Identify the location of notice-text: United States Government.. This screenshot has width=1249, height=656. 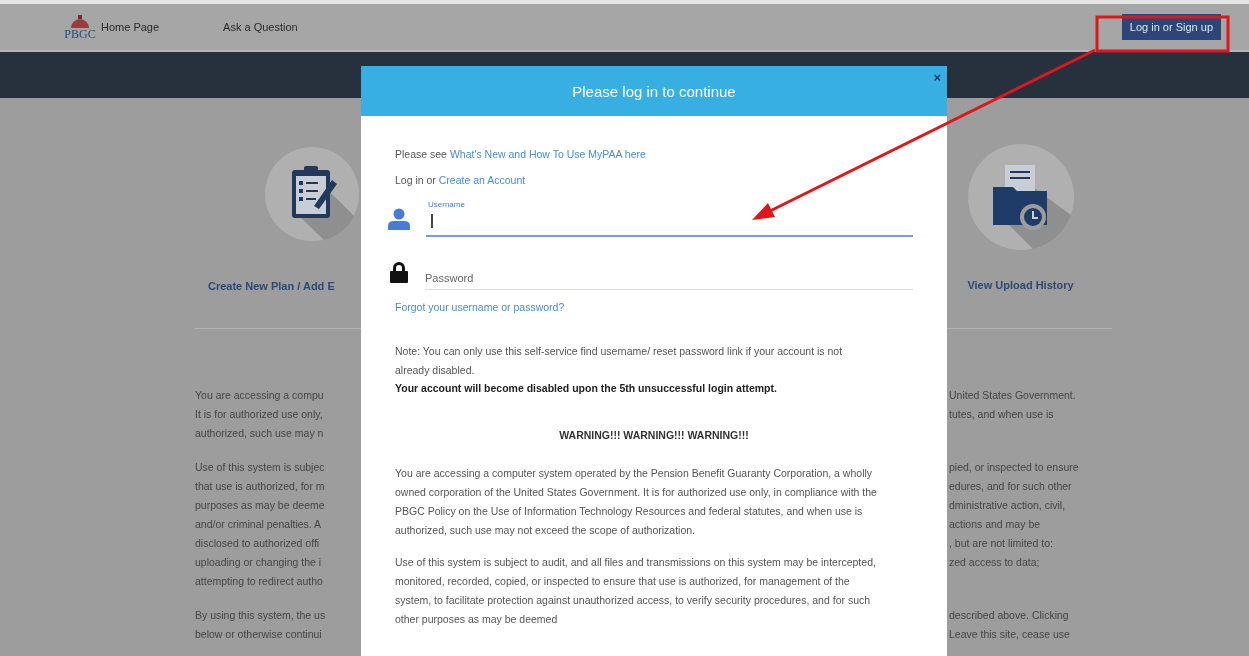
(1012, 395).